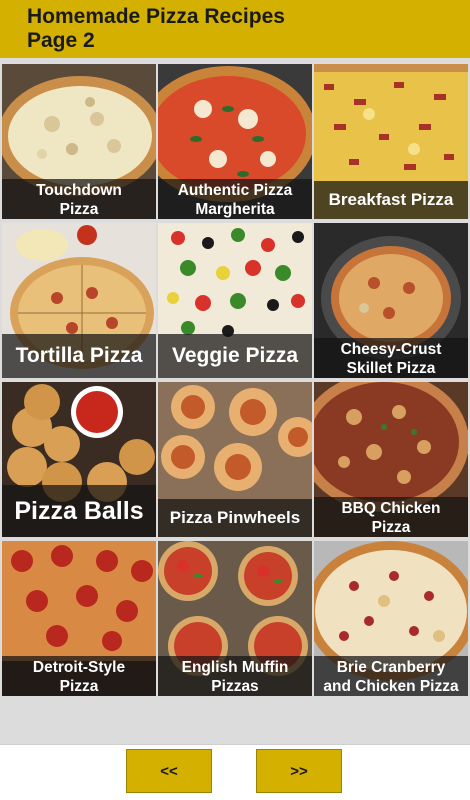 This screenshot has height=800, width=470. Describe the element at coordinates (235, 618) in the screenshot. I see `recipe-tile-english-muffin-pizzas: English Muffin Pizzas` at that location.